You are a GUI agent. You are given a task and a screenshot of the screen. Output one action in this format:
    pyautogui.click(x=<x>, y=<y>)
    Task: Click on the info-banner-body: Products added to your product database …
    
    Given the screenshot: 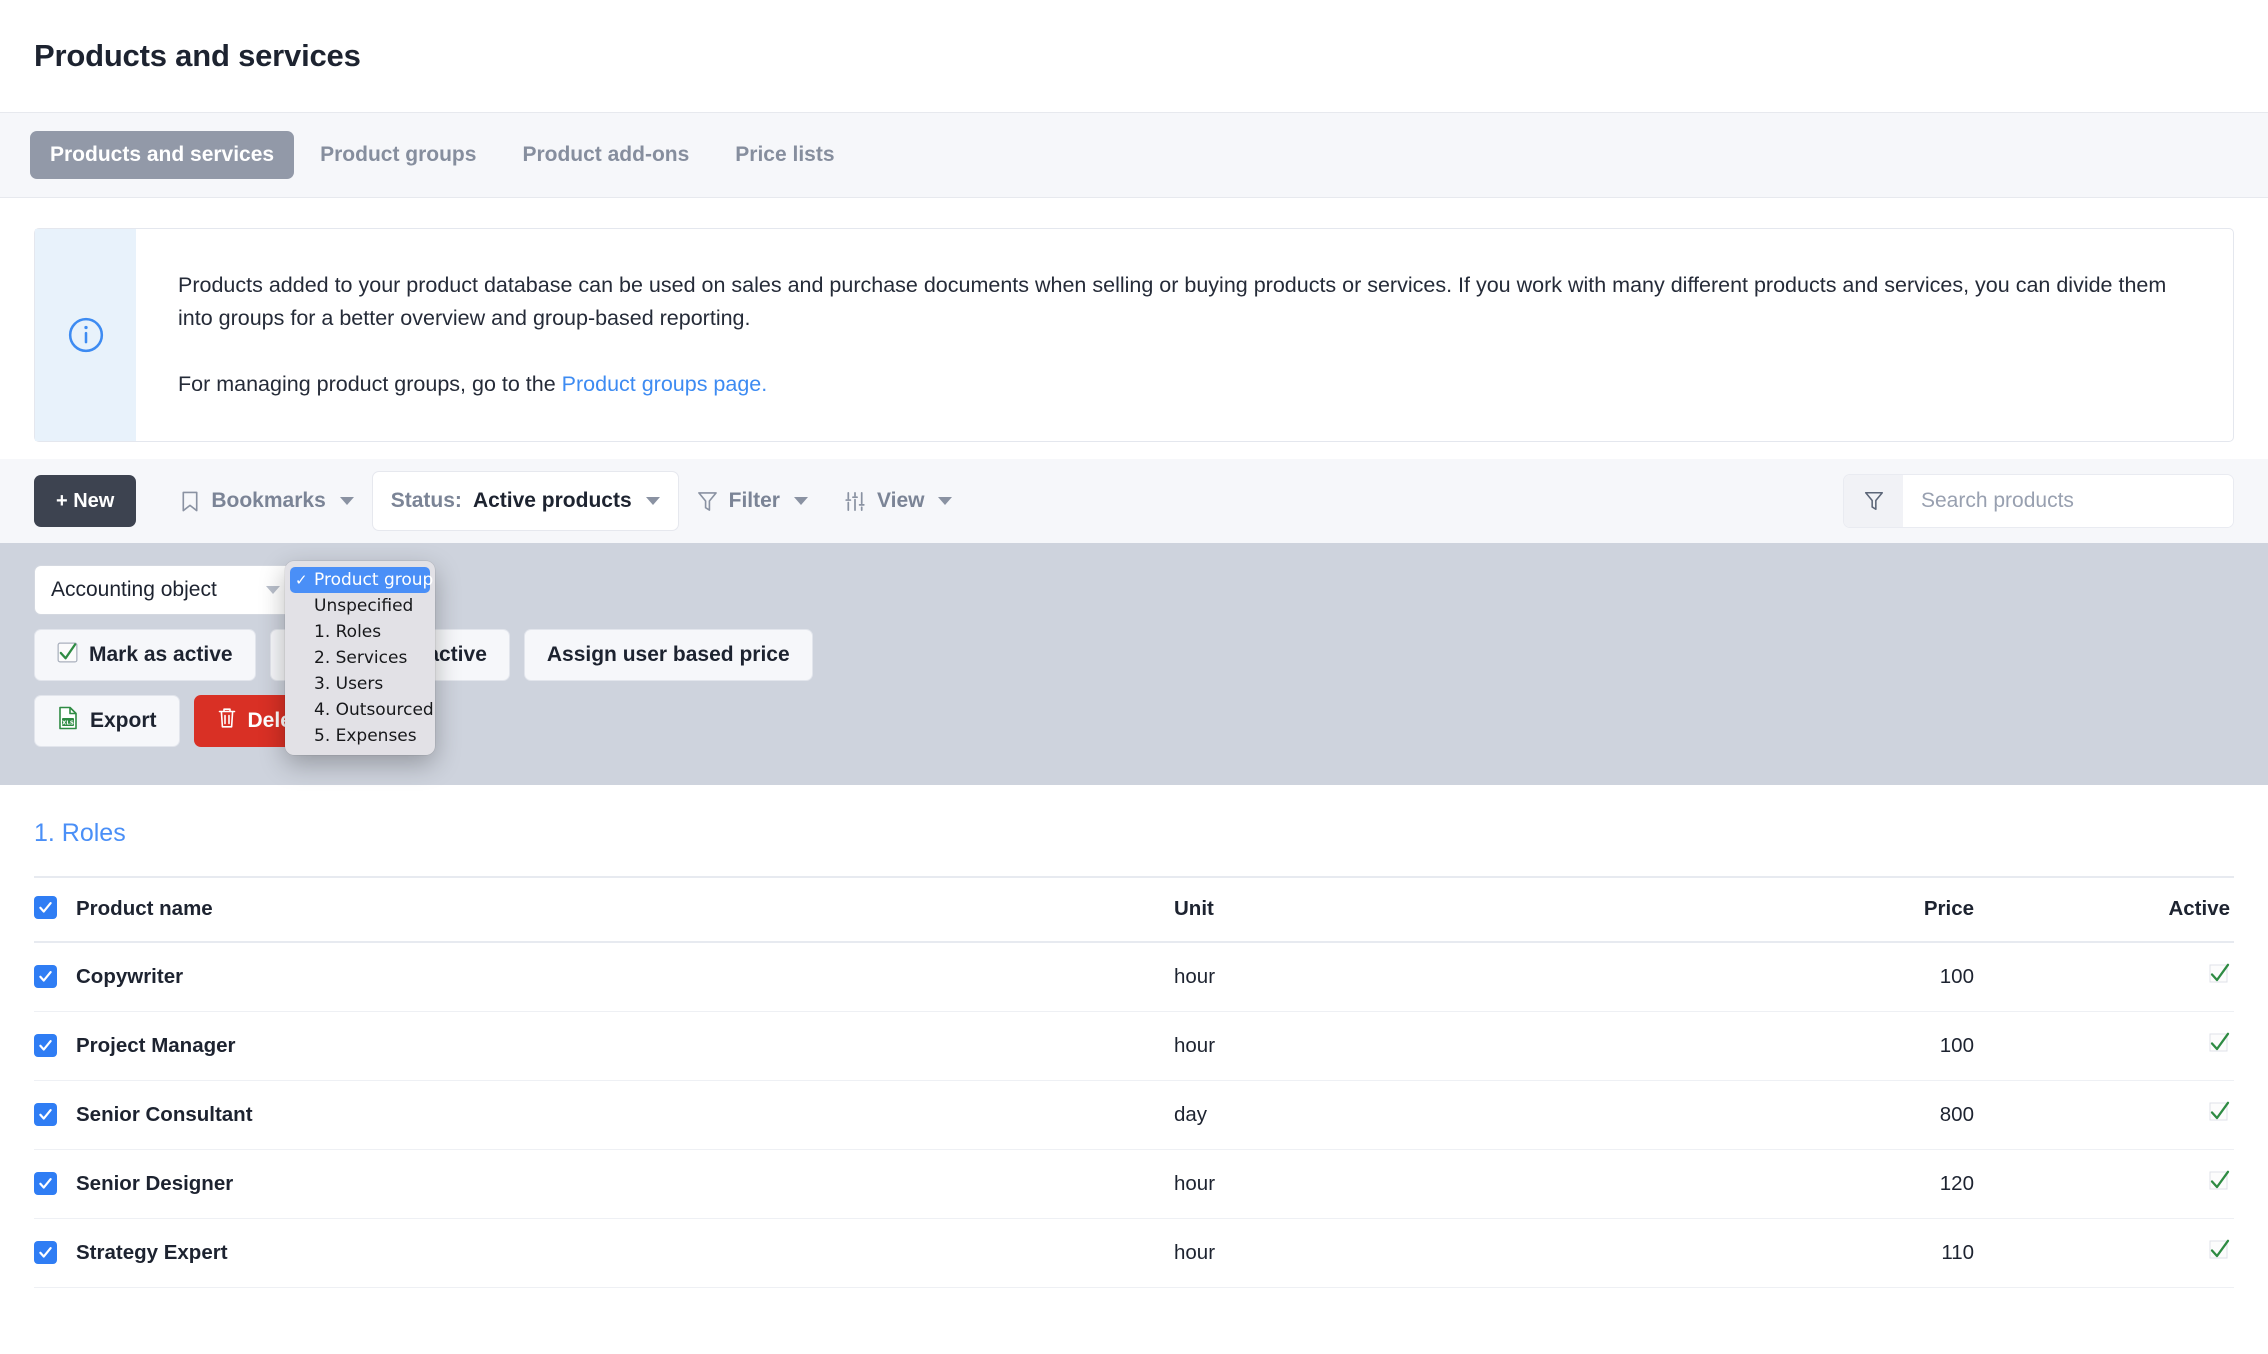 What is the action you would take?
    pyautogui.click(x=1184, y=335)
    